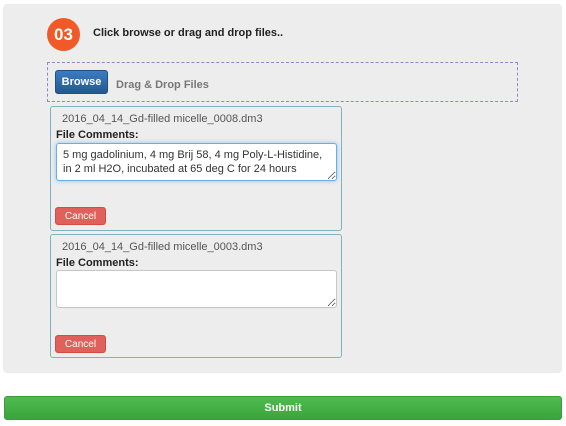 The height and width of the screenshot is (426, 566). I want to click on step-title: Click browse or drag and drop files.., so click(188, 33).